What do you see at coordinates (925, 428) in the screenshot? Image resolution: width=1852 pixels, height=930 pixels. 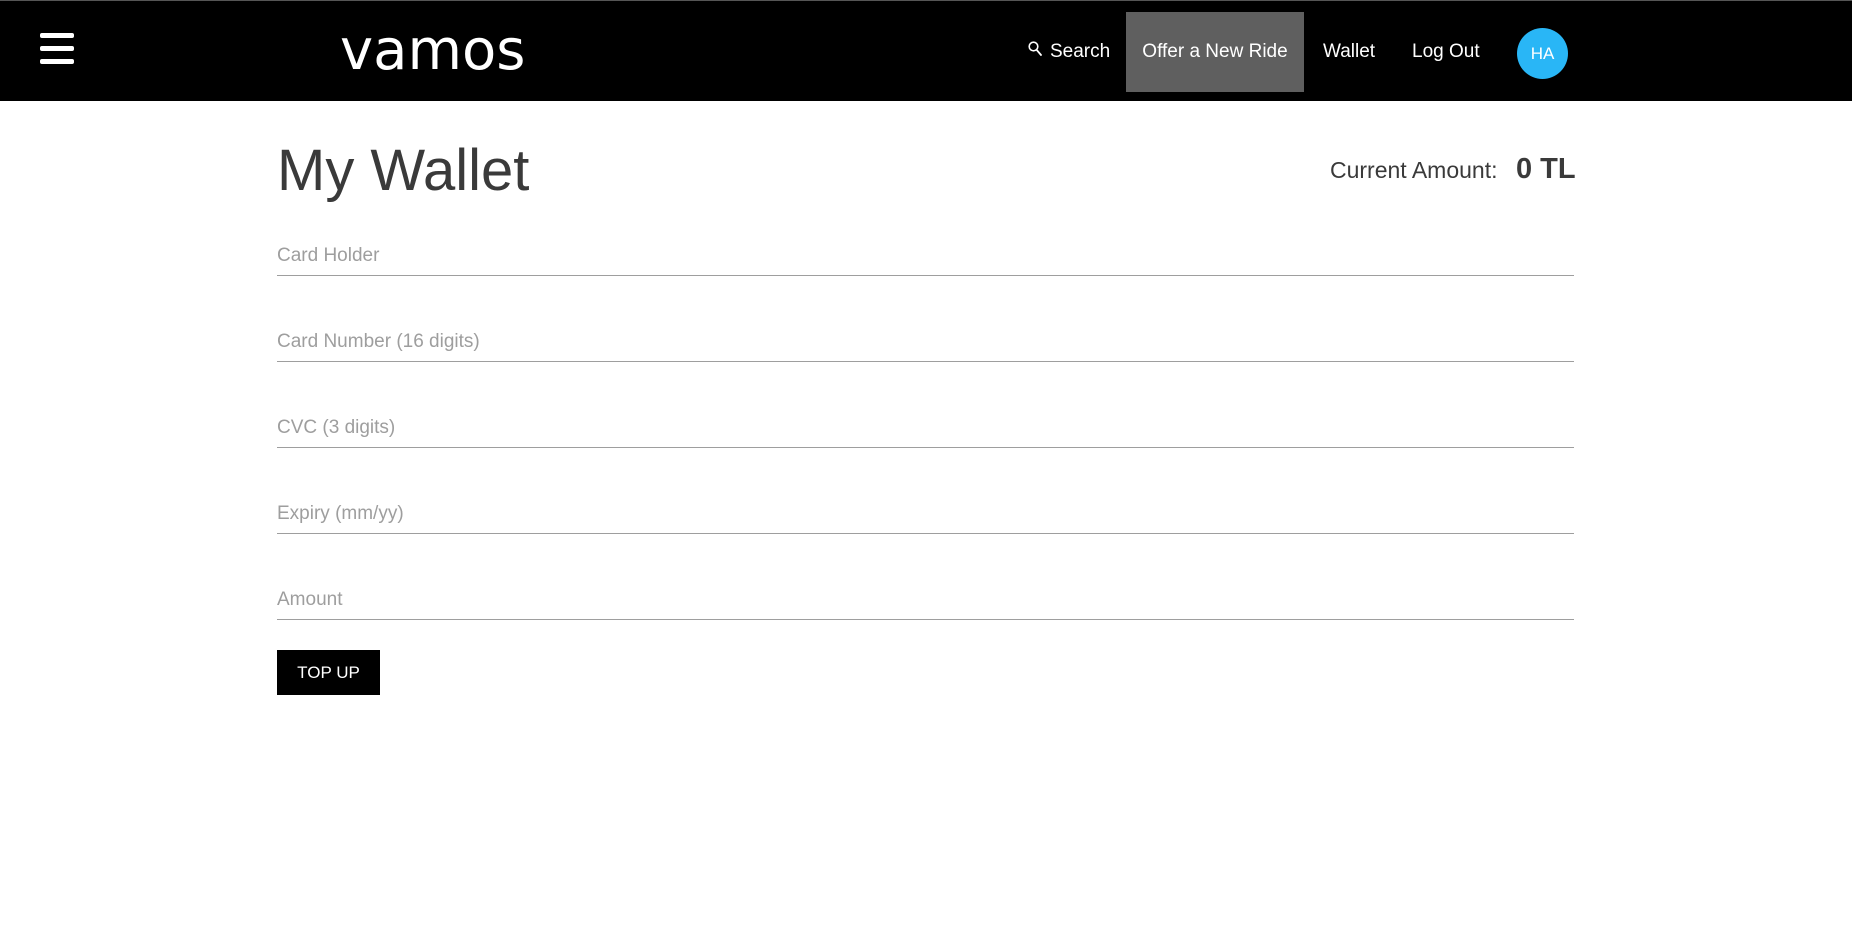 I see `cvc-input` at bounding box center [925, 428].